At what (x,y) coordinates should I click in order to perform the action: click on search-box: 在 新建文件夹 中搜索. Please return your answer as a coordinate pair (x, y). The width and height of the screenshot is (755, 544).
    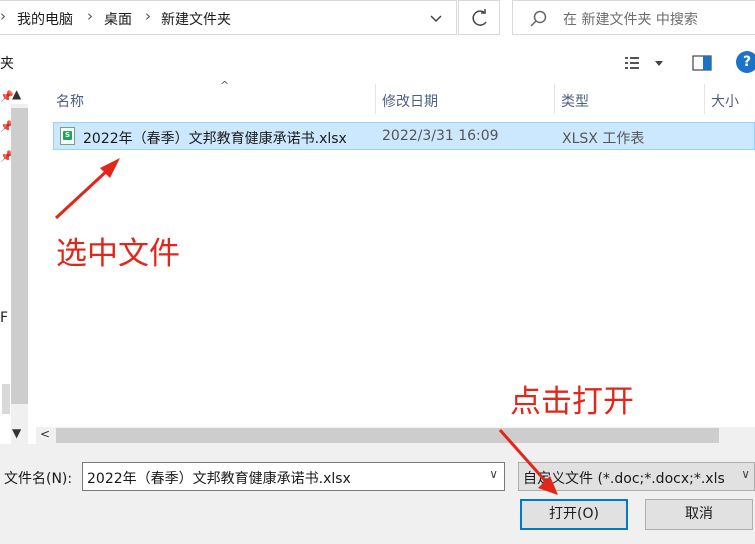
    Looking at the image, I should click on (633, 17).